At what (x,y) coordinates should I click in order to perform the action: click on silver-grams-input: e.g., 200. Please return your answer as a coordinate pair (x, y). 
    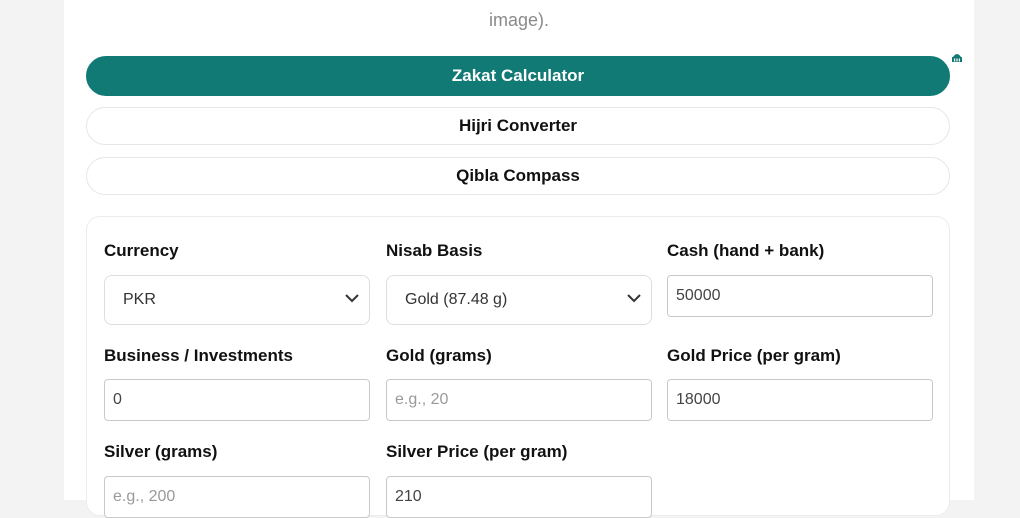
    Looking at the image, I should click on (237, 497).